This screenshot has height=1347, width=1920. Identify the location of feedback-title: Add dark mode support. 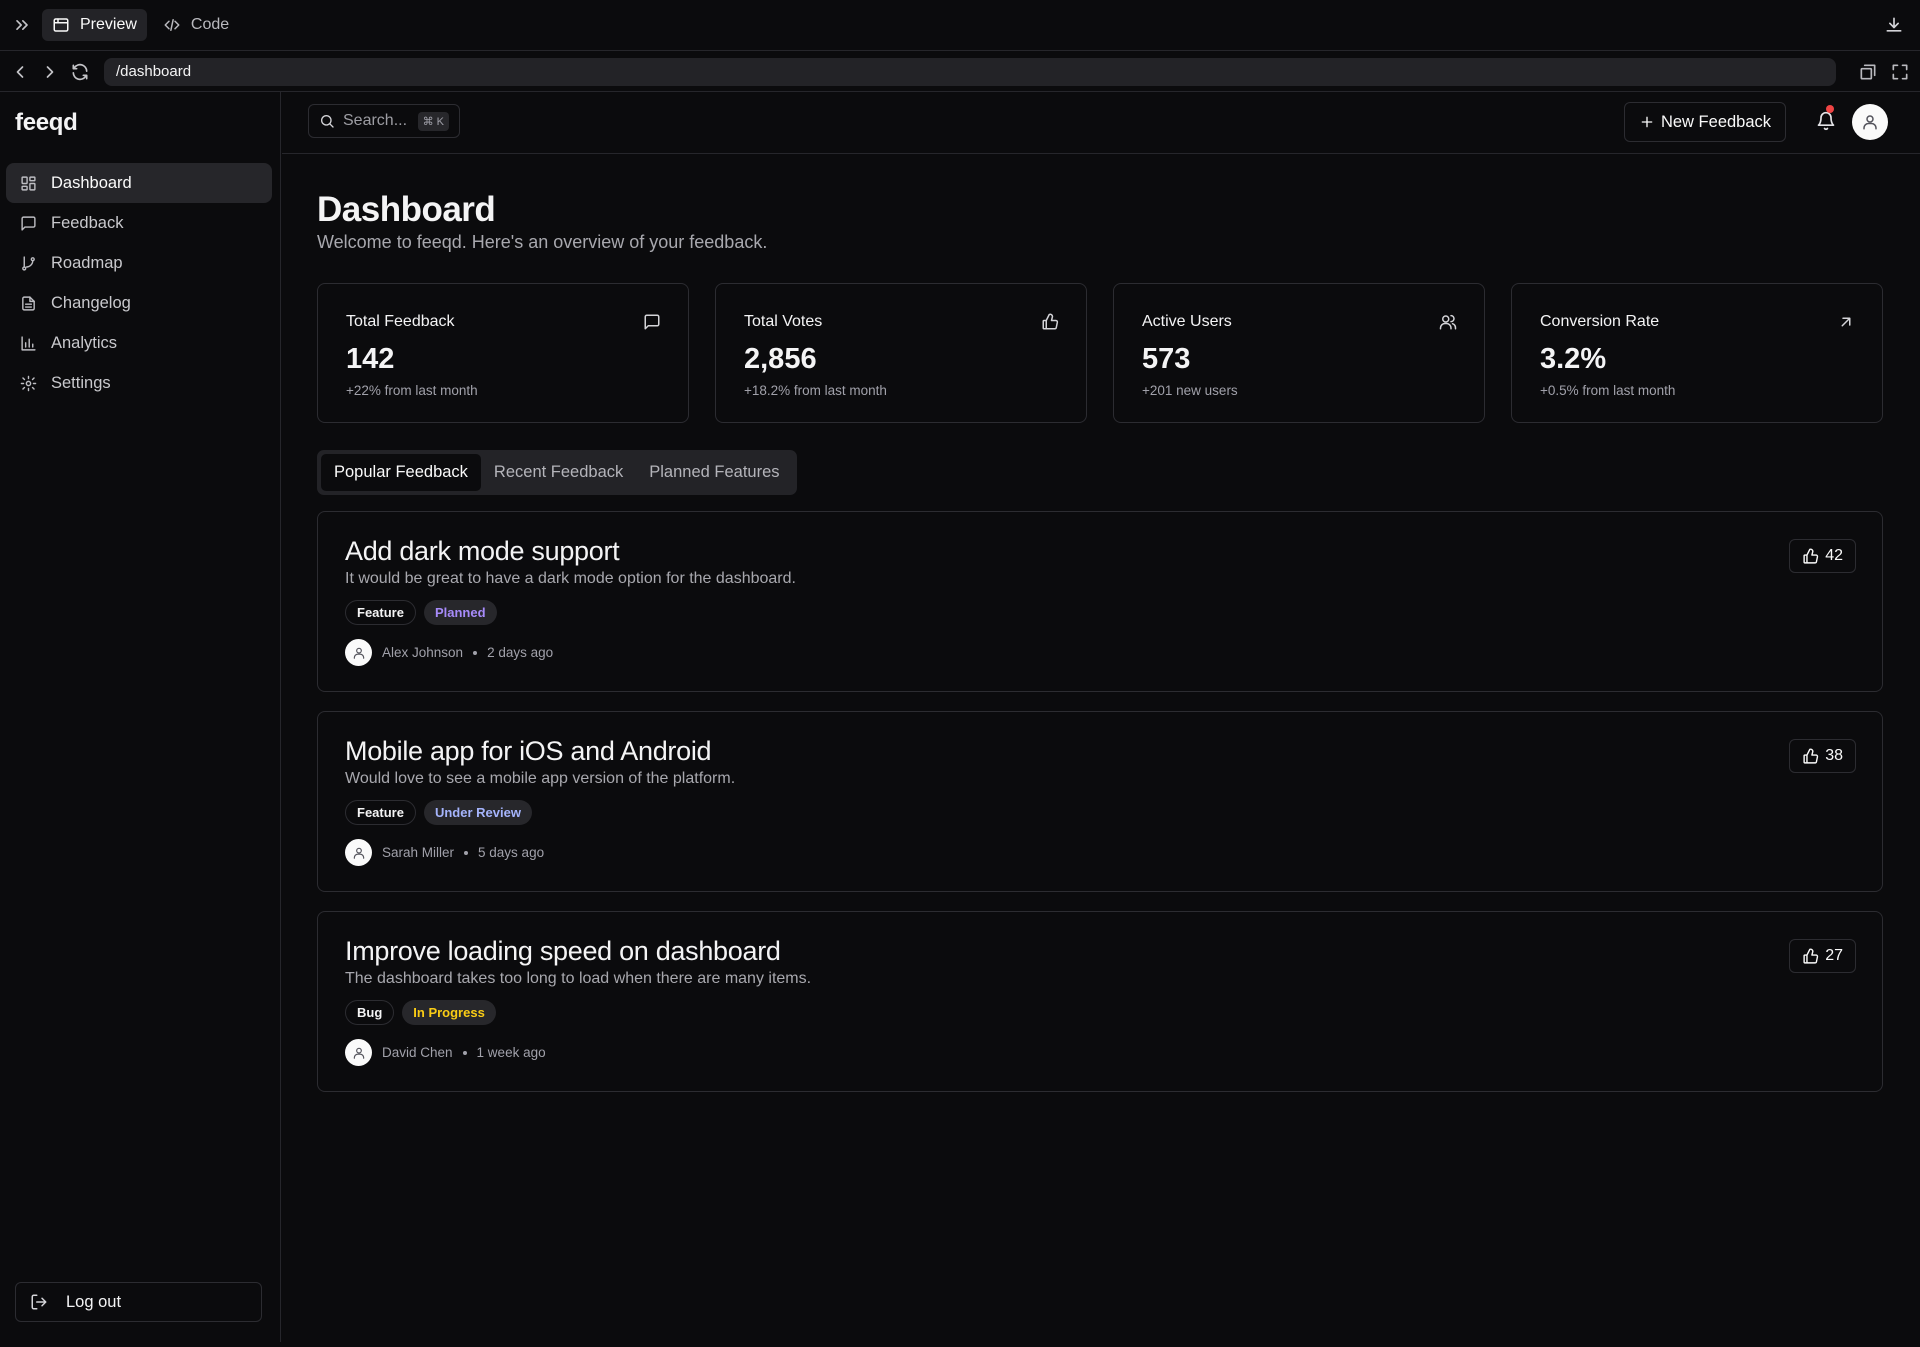
(482, 551).